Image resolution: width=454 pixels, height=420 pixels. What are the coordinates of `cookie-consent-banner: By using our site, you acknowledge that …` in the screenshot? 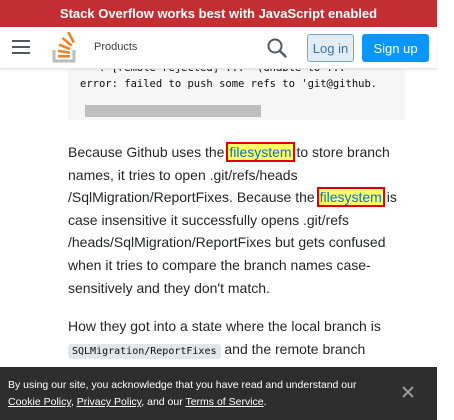 It's located at (218, 393).